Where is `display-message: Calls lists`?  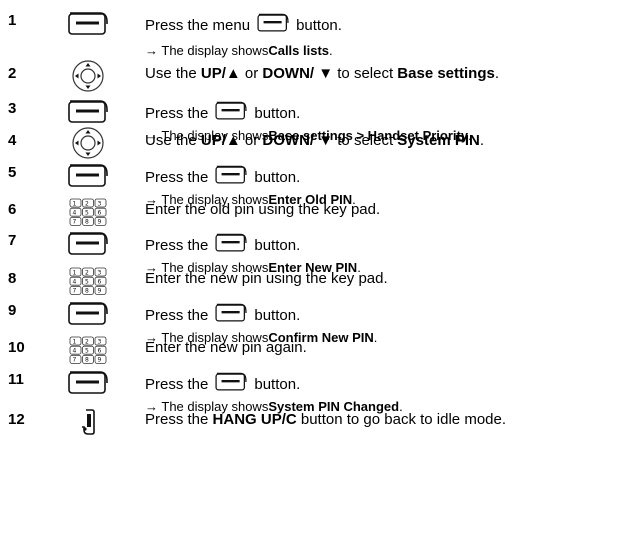 display-message: Calls lists is located at coordinates (299, 50).